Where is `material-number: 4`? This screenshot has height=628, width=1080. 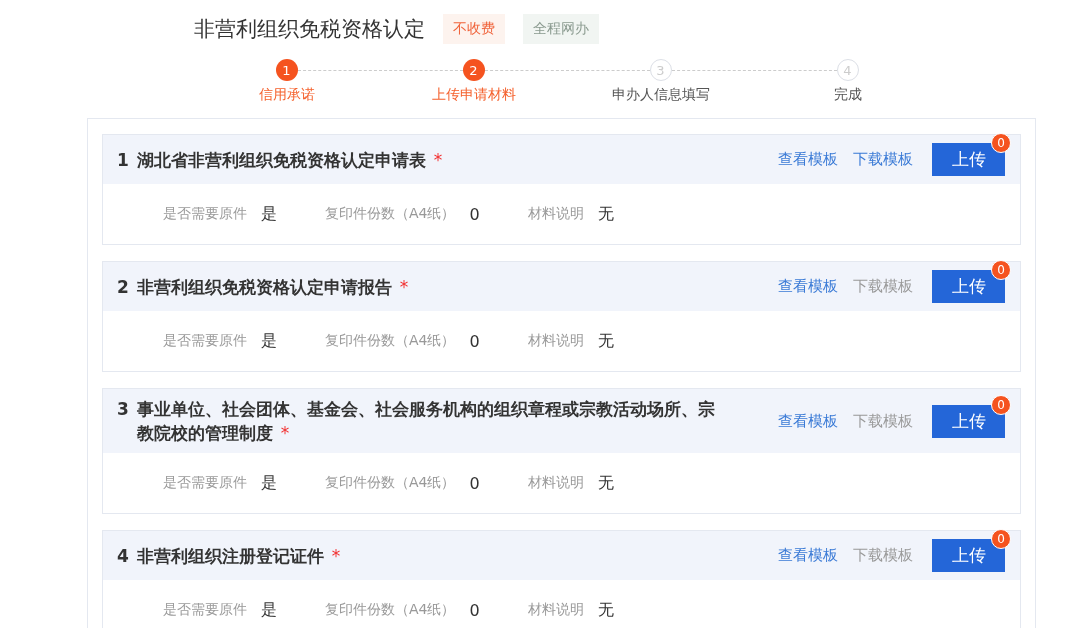 material-number: 4 is located at coordinates (123, 556).